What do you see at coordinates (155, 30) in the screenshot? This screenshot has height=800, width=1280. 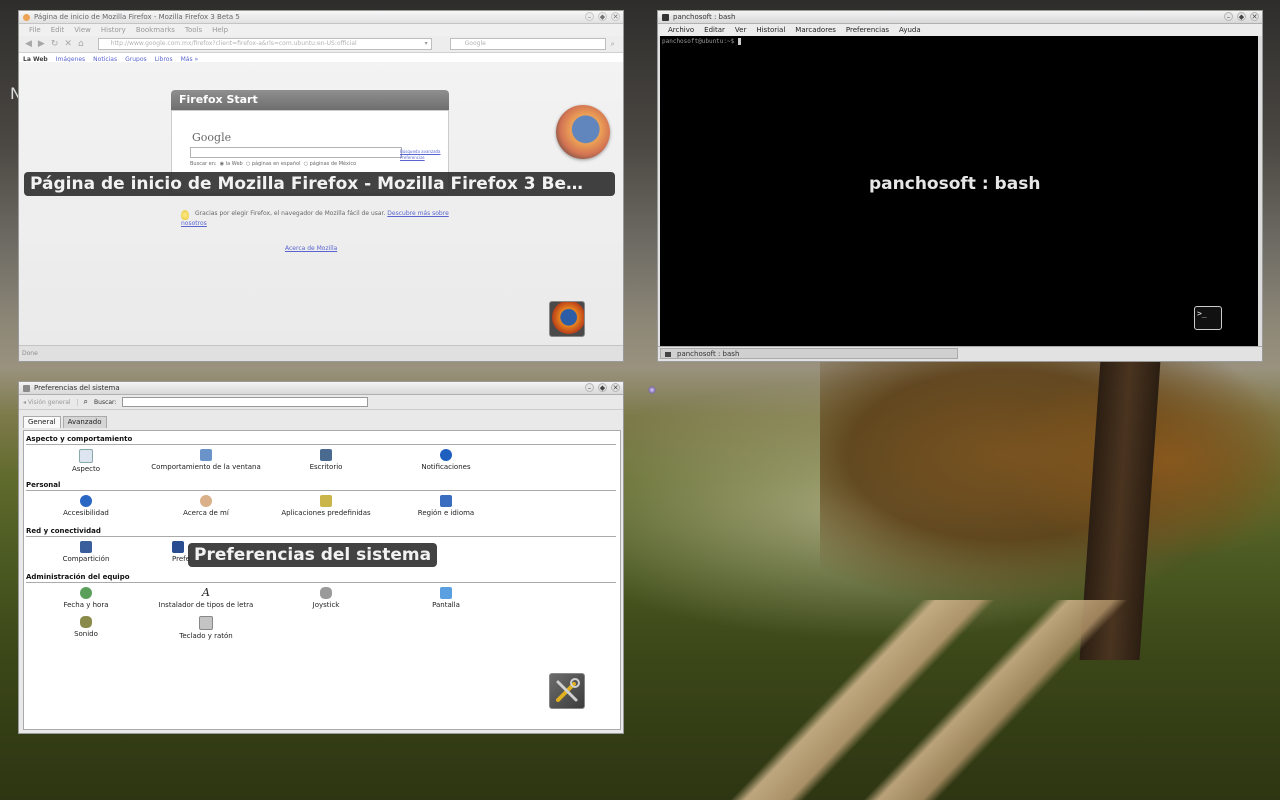 I see `menu-bookmarks: Bookmarks` at bounding box center [155, 30].